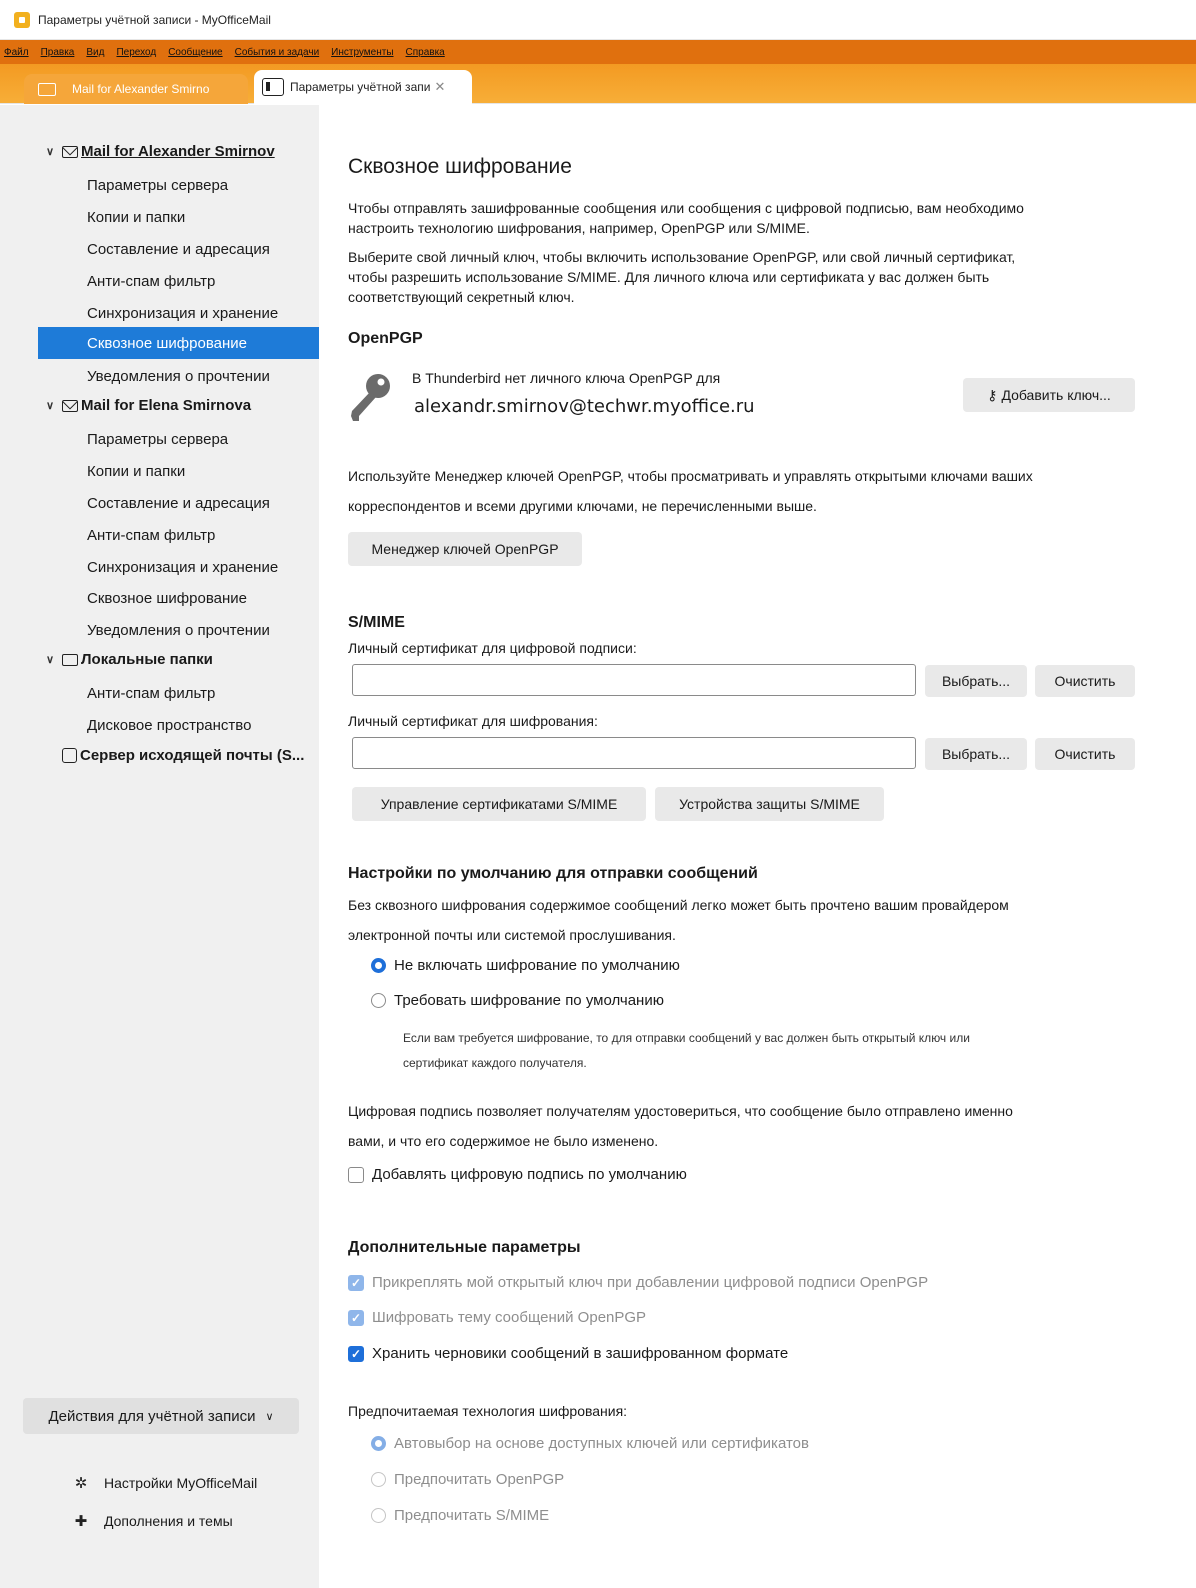  I want to click on radio-no-encryption: Не включать шифрование по умолчанию, so click(525, 965).